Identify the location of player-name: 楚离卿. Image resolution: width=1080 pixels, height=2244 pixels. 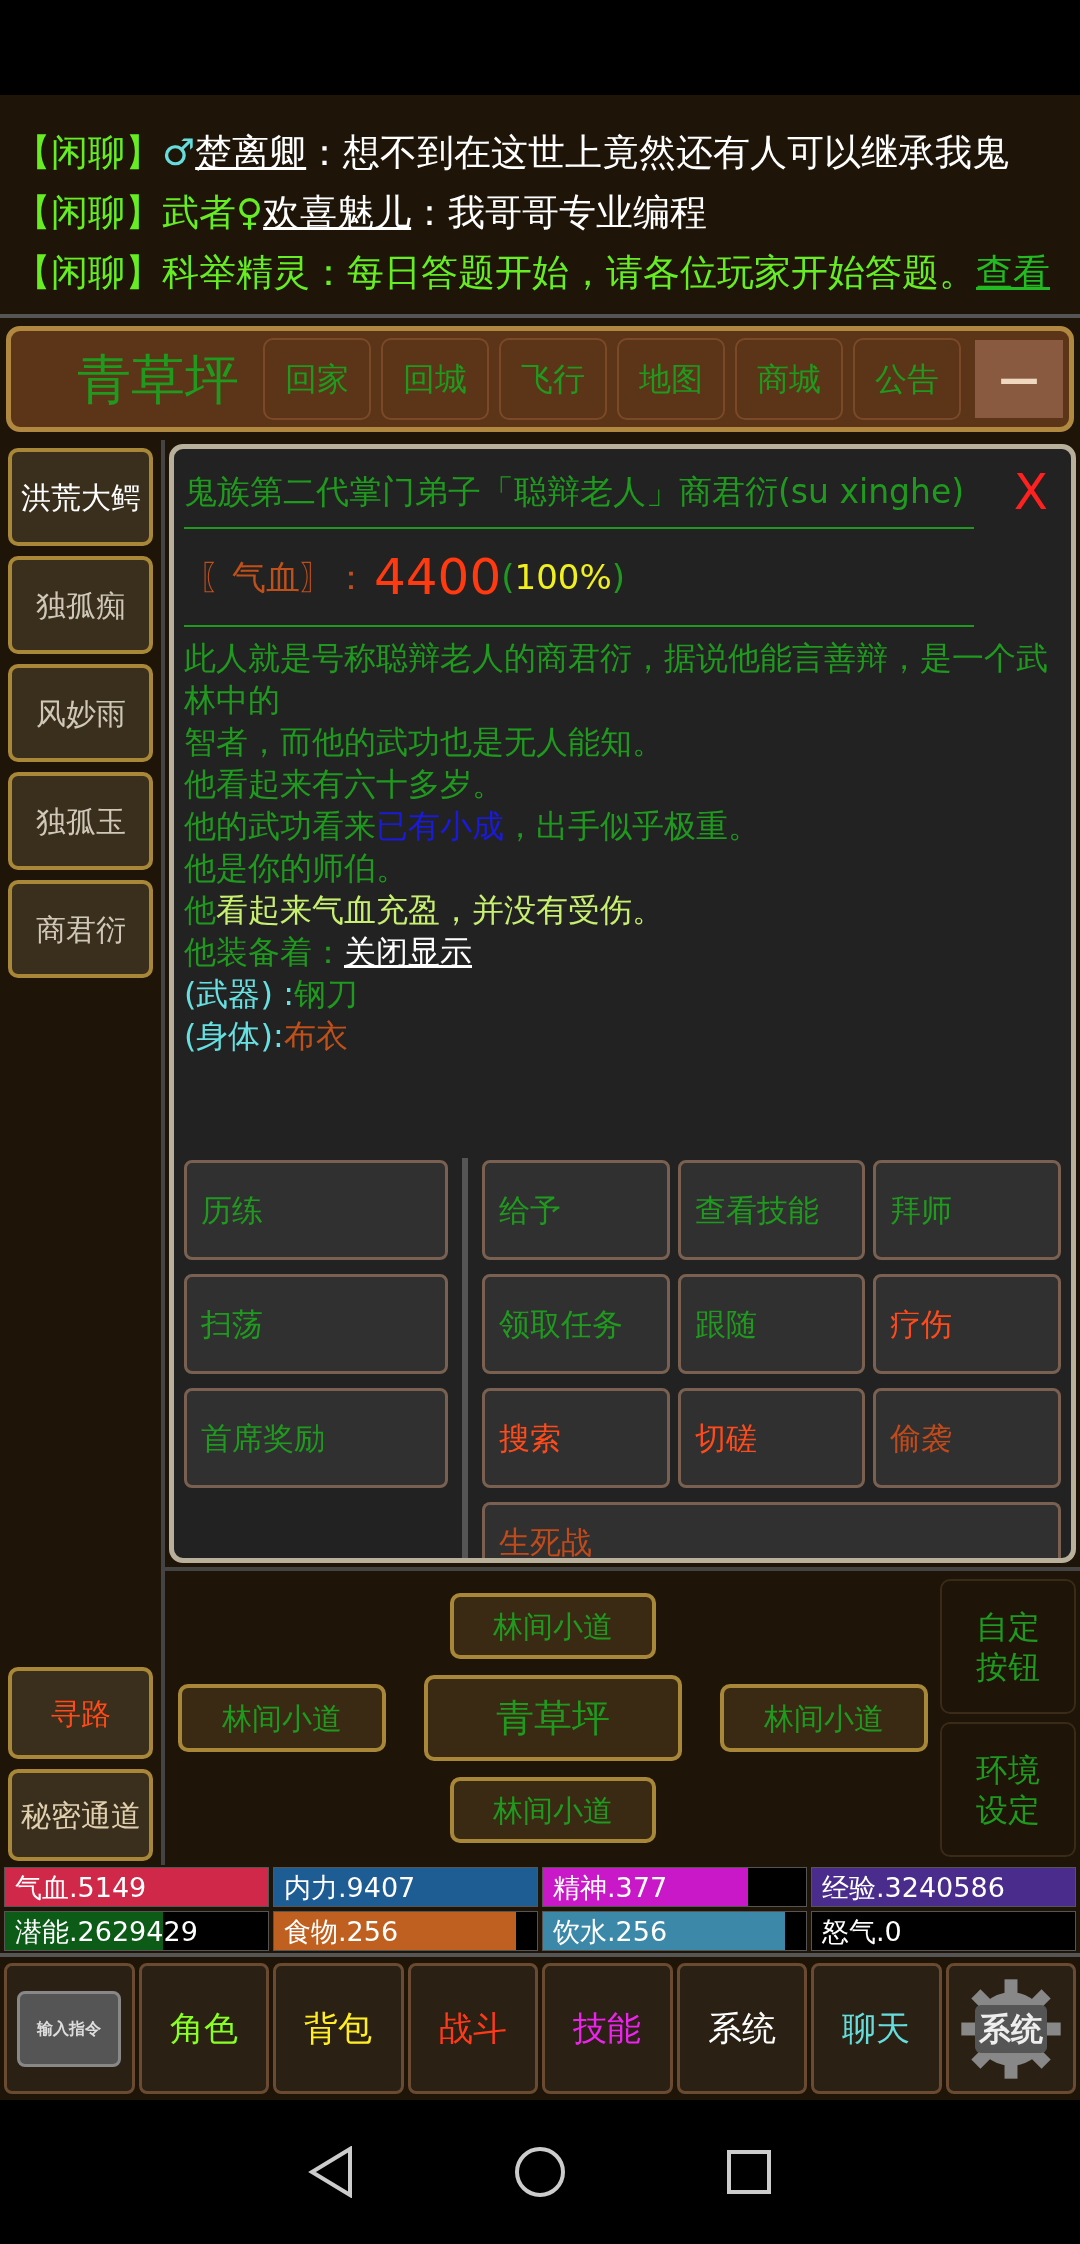
(251, 152).